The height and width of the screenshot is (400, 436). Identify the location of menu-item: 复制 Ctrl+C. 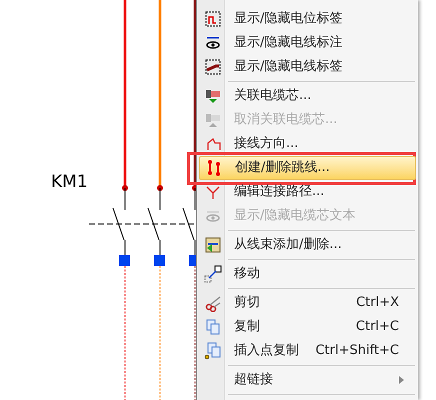
(307, 327).